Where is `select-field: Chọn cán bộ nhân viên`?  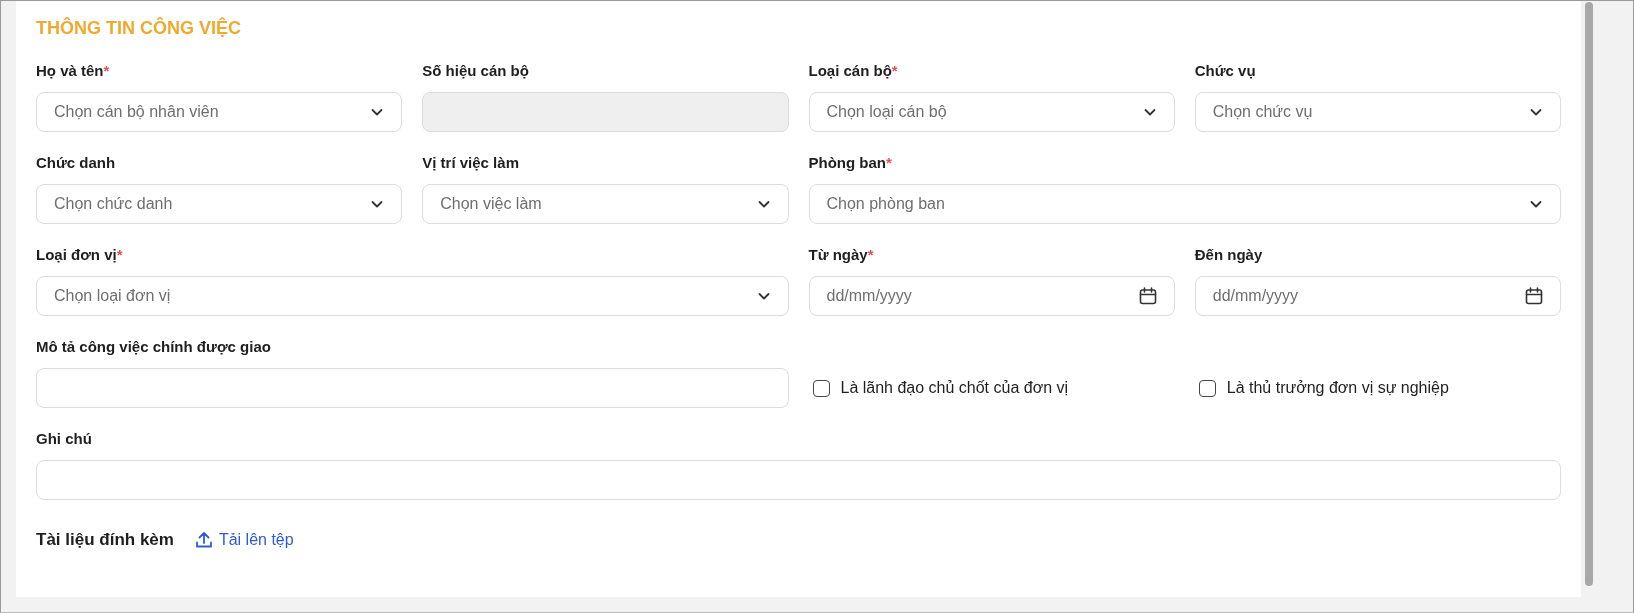 select-field: Chọn cán bộ nhân viên is located at coordinates (219, 112).